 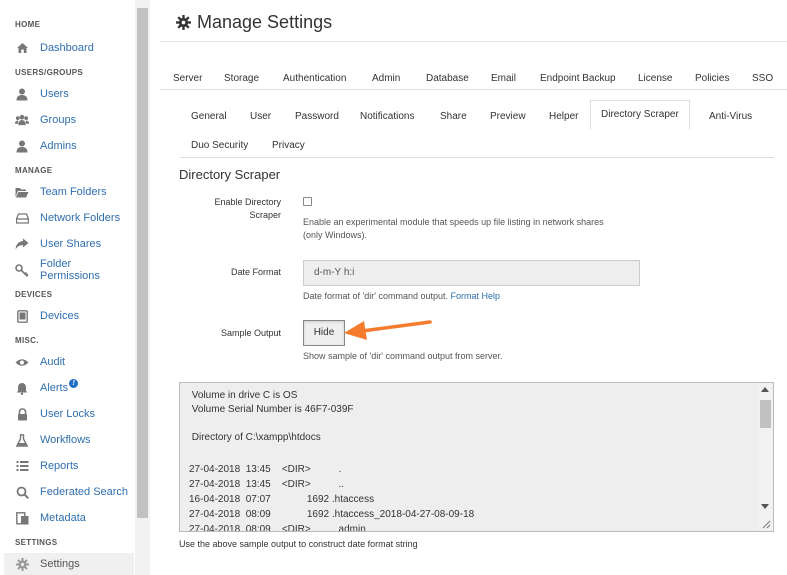 I want to click on output-line: 27-04-2018 13:45 <DIR> ., so click(x=265, y=469).